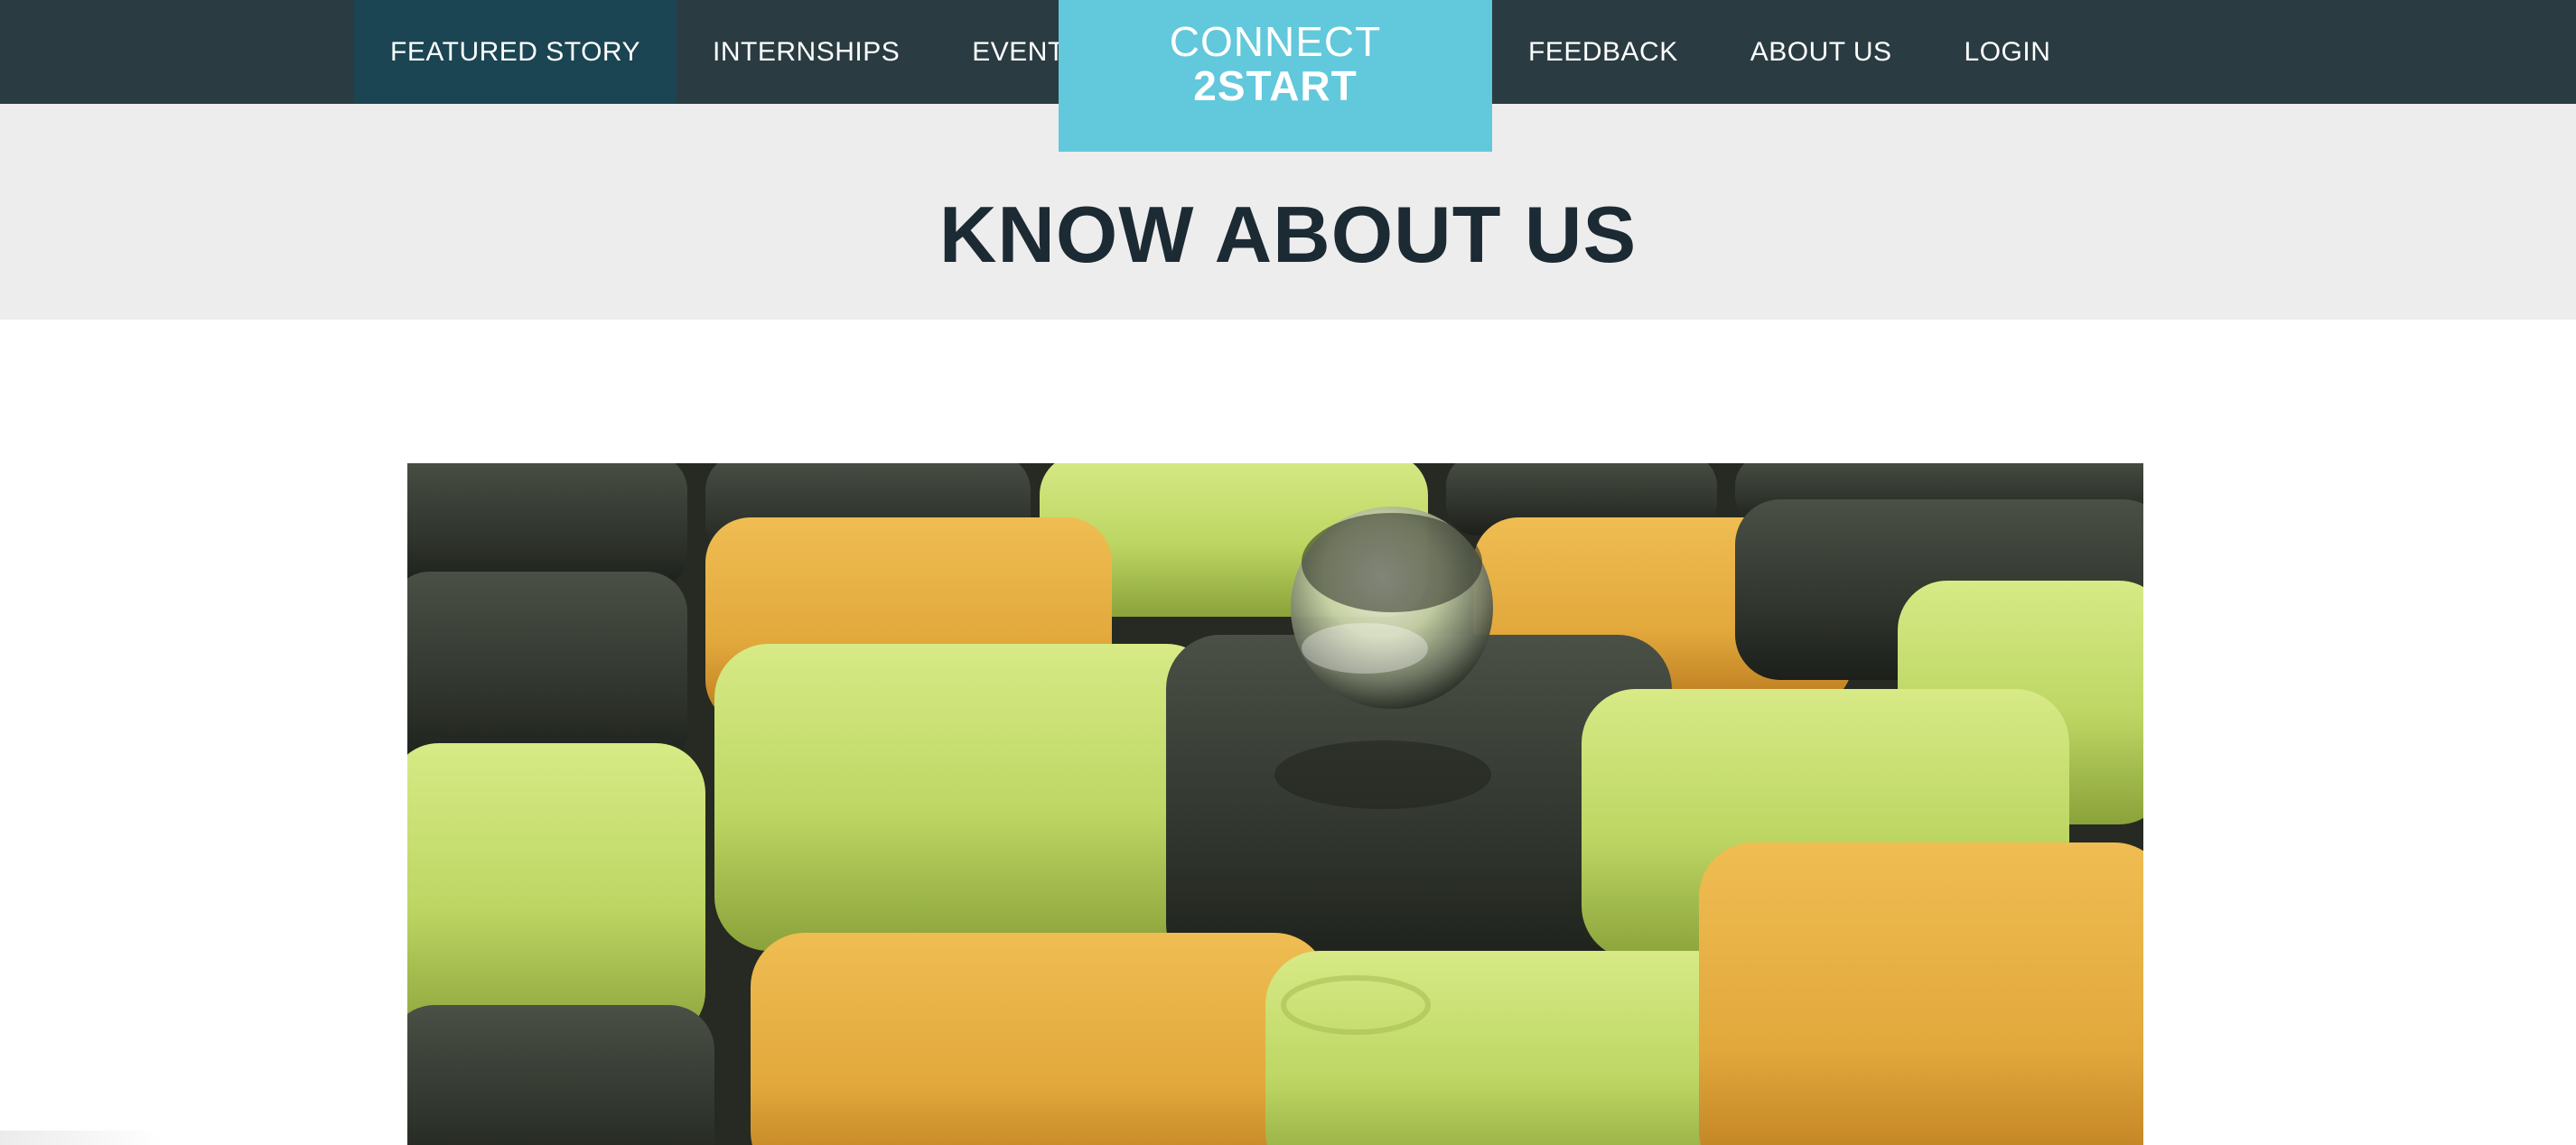 This screenshot has width=2576, height=1145. I want to click on nav-feedback: FEEDBACK, so click(1603, 52).